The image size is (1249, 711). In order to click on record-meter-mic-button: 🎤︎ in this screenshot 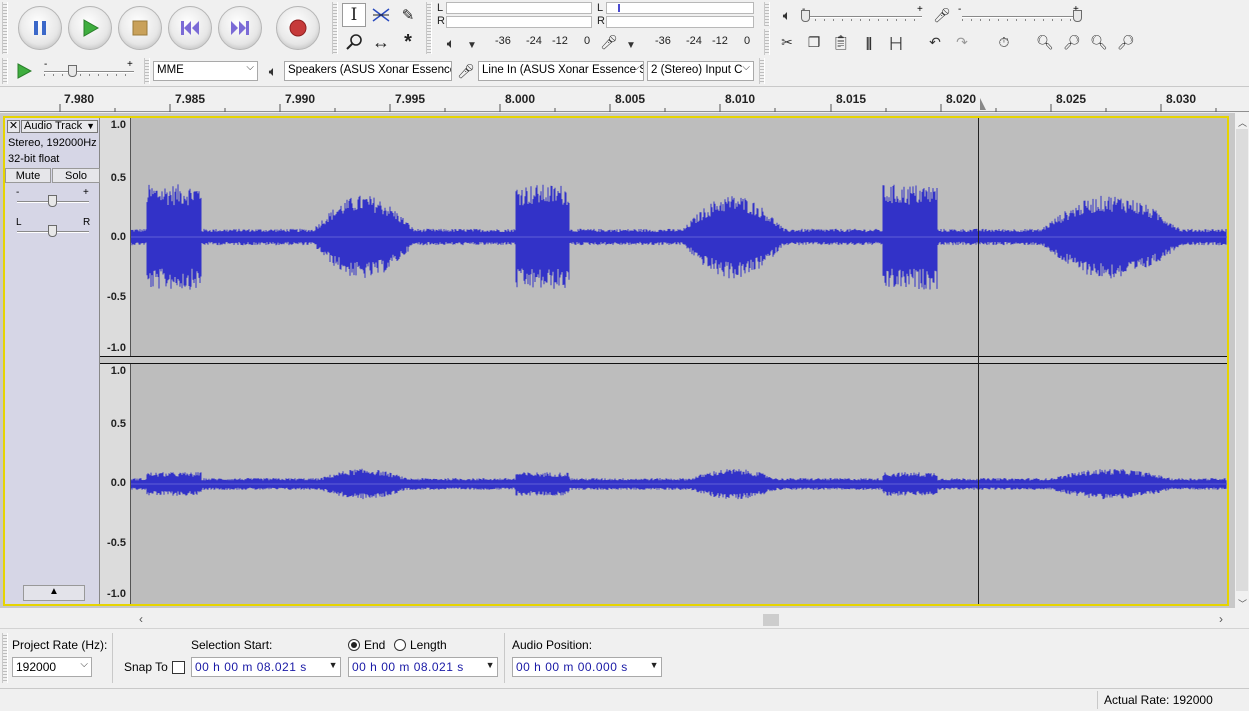, I will do `click(609, 42)`.